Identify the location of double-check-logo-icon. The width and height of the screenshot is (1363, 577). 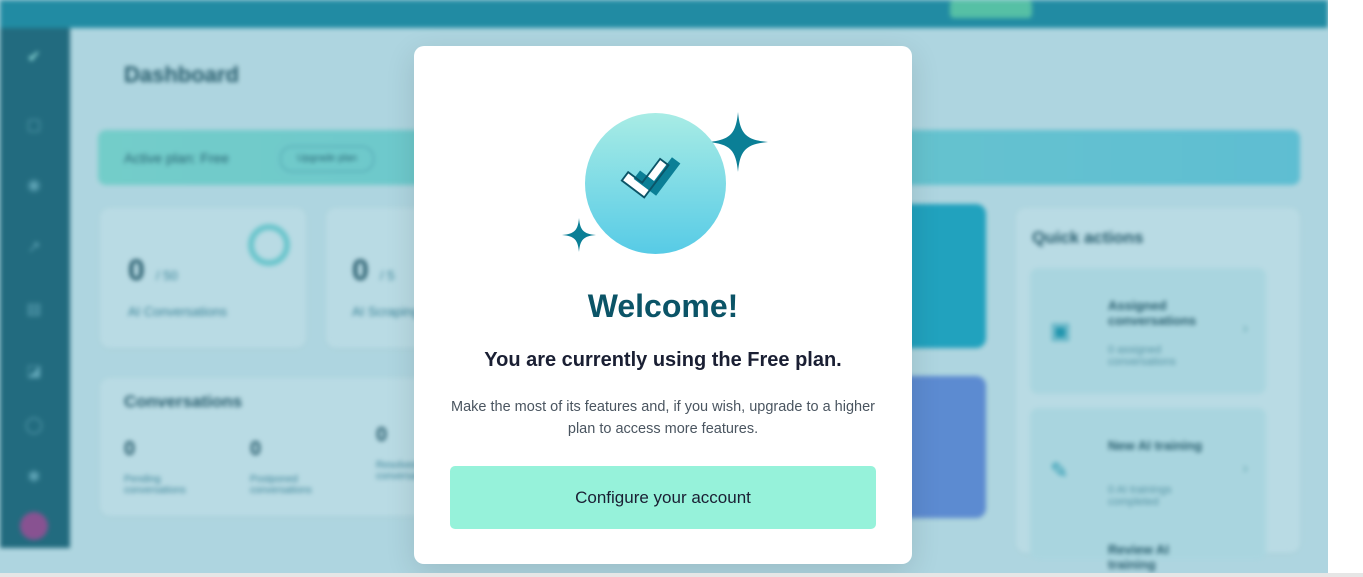
(650, 178).